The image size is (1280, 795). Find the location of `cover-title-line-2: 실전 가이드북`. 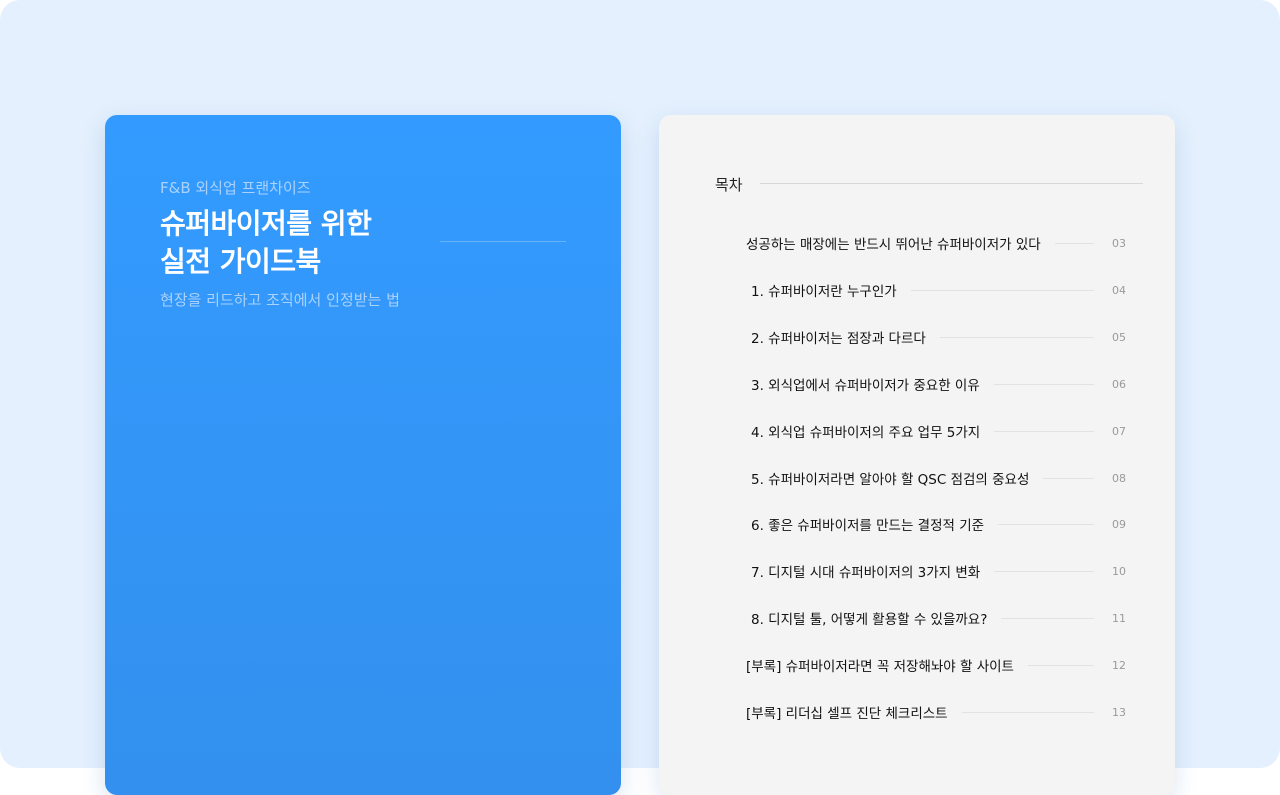

cover-title-line-2: 실전 가이드북 is located at coordinates (240, 261).